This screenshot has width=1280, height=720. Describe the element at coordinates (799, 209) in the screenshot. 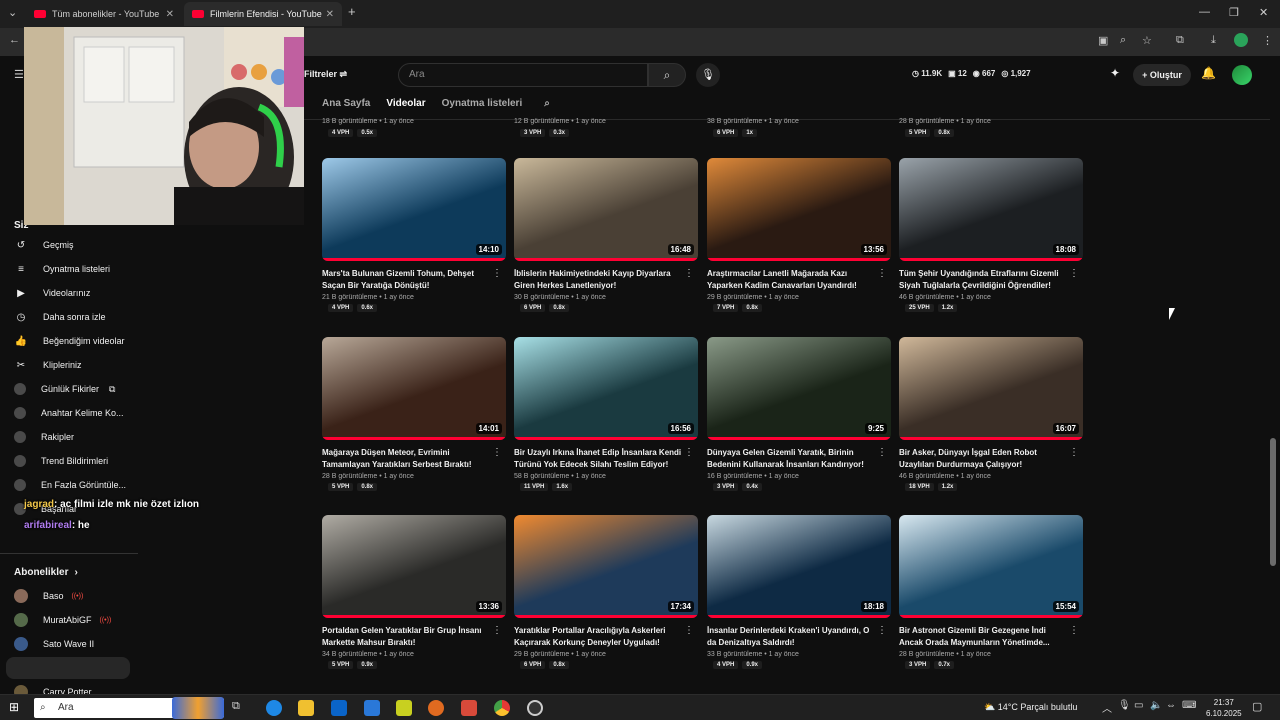

I see `video-thumbnail: 13:56` at that location.